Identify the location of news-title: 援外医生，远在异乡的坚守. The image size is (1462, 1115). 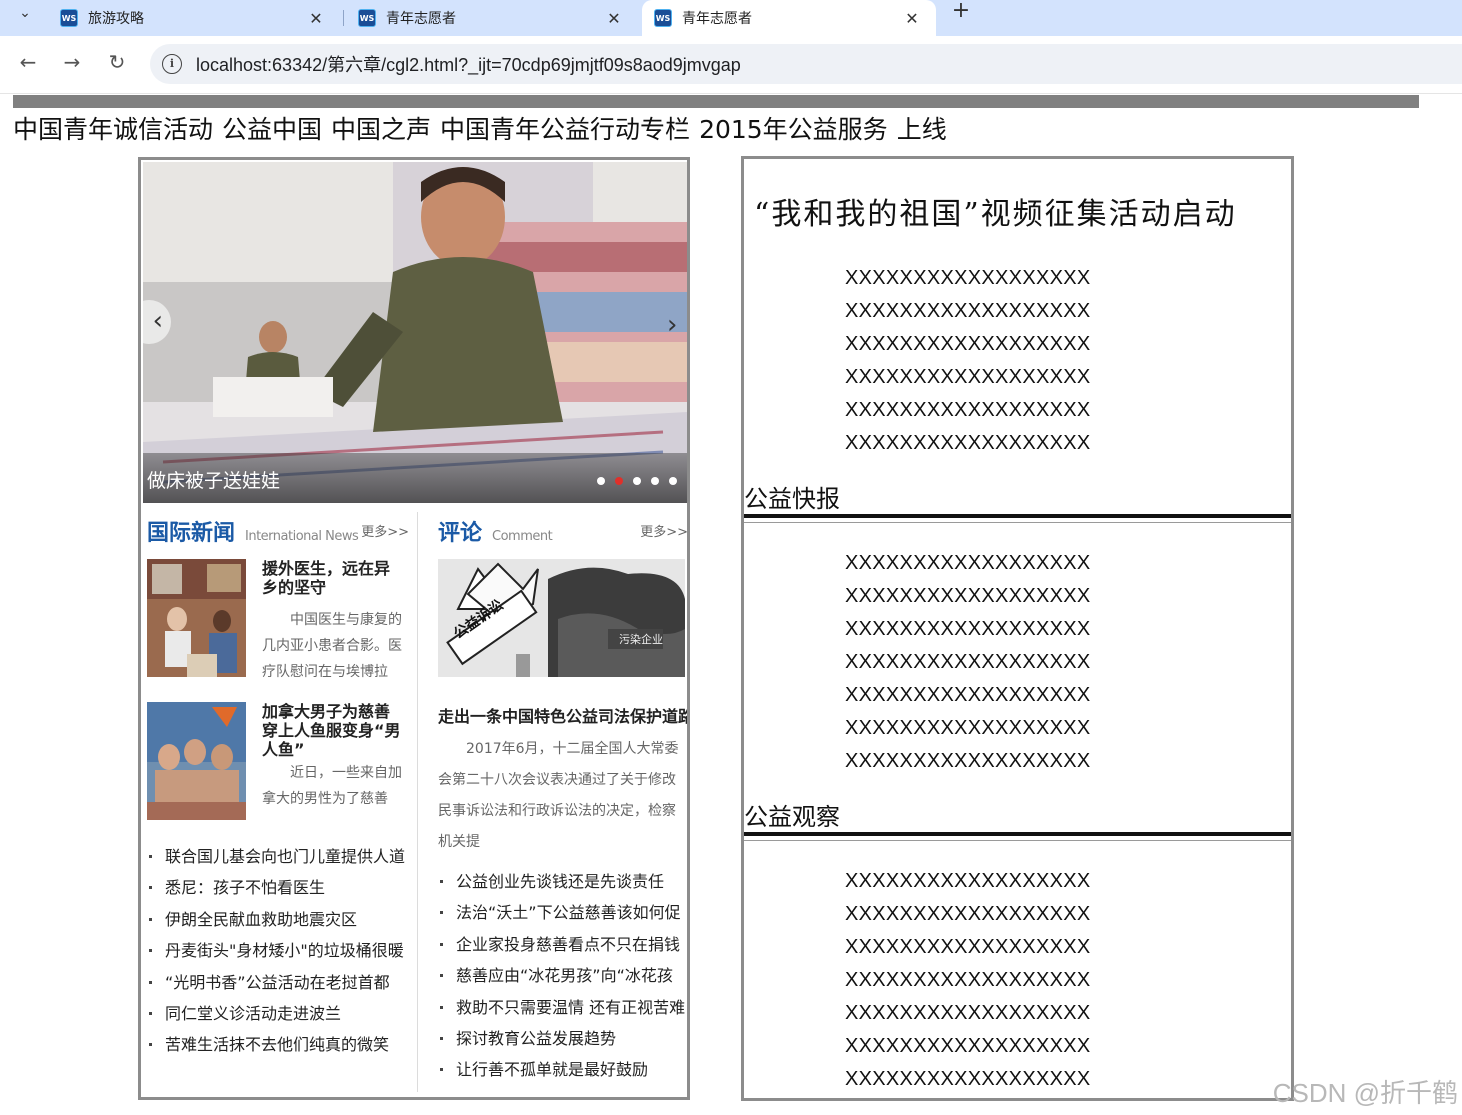
(332, 578).